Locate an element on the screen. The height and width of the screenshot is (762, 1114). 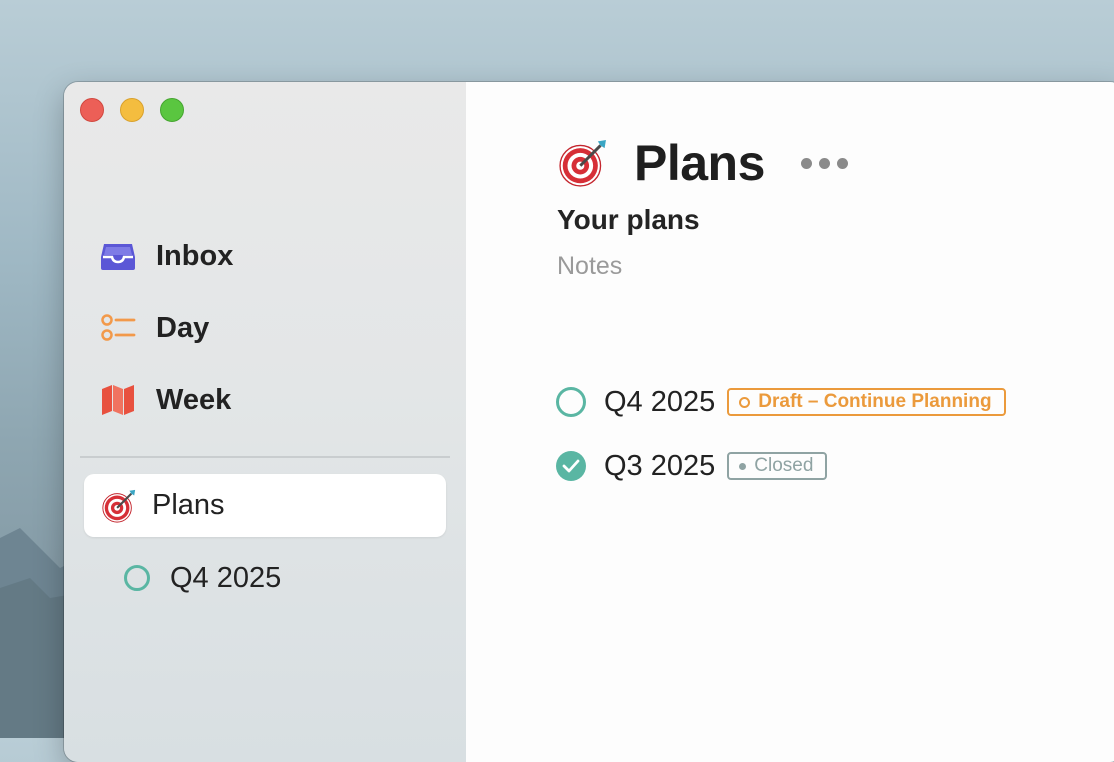
sidebar-item-label: Day is located at coordinates (183, 327).